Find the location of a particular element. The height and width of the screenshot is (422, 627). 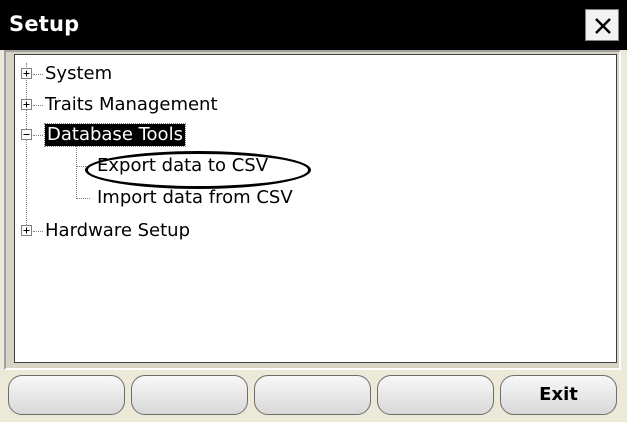

window-title: Setup is located at coordinates (44, 24).